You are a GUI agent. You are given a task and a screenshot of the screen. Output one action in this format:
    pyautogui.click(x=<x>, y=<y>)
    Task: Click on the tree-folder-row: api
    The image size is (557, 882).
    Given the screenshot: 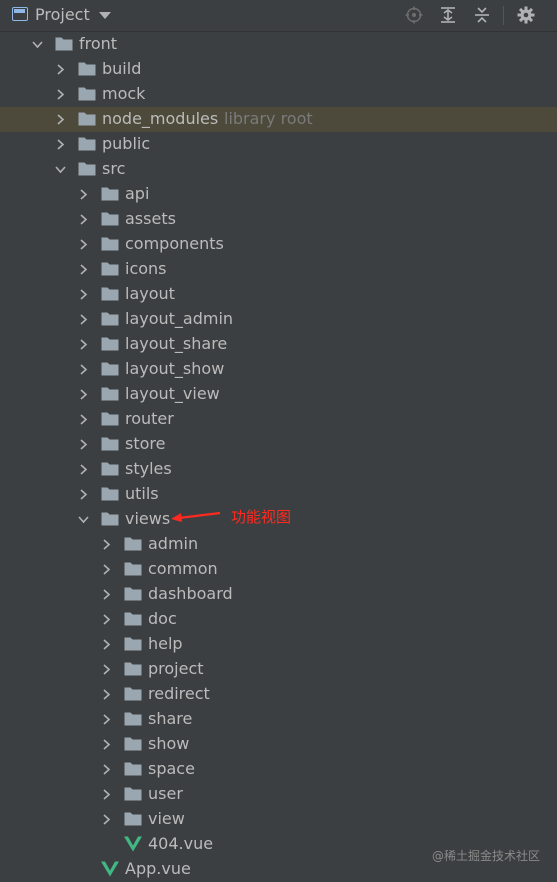 What is the action you would take?
    pyautogui.click(x=278, y=194)
    